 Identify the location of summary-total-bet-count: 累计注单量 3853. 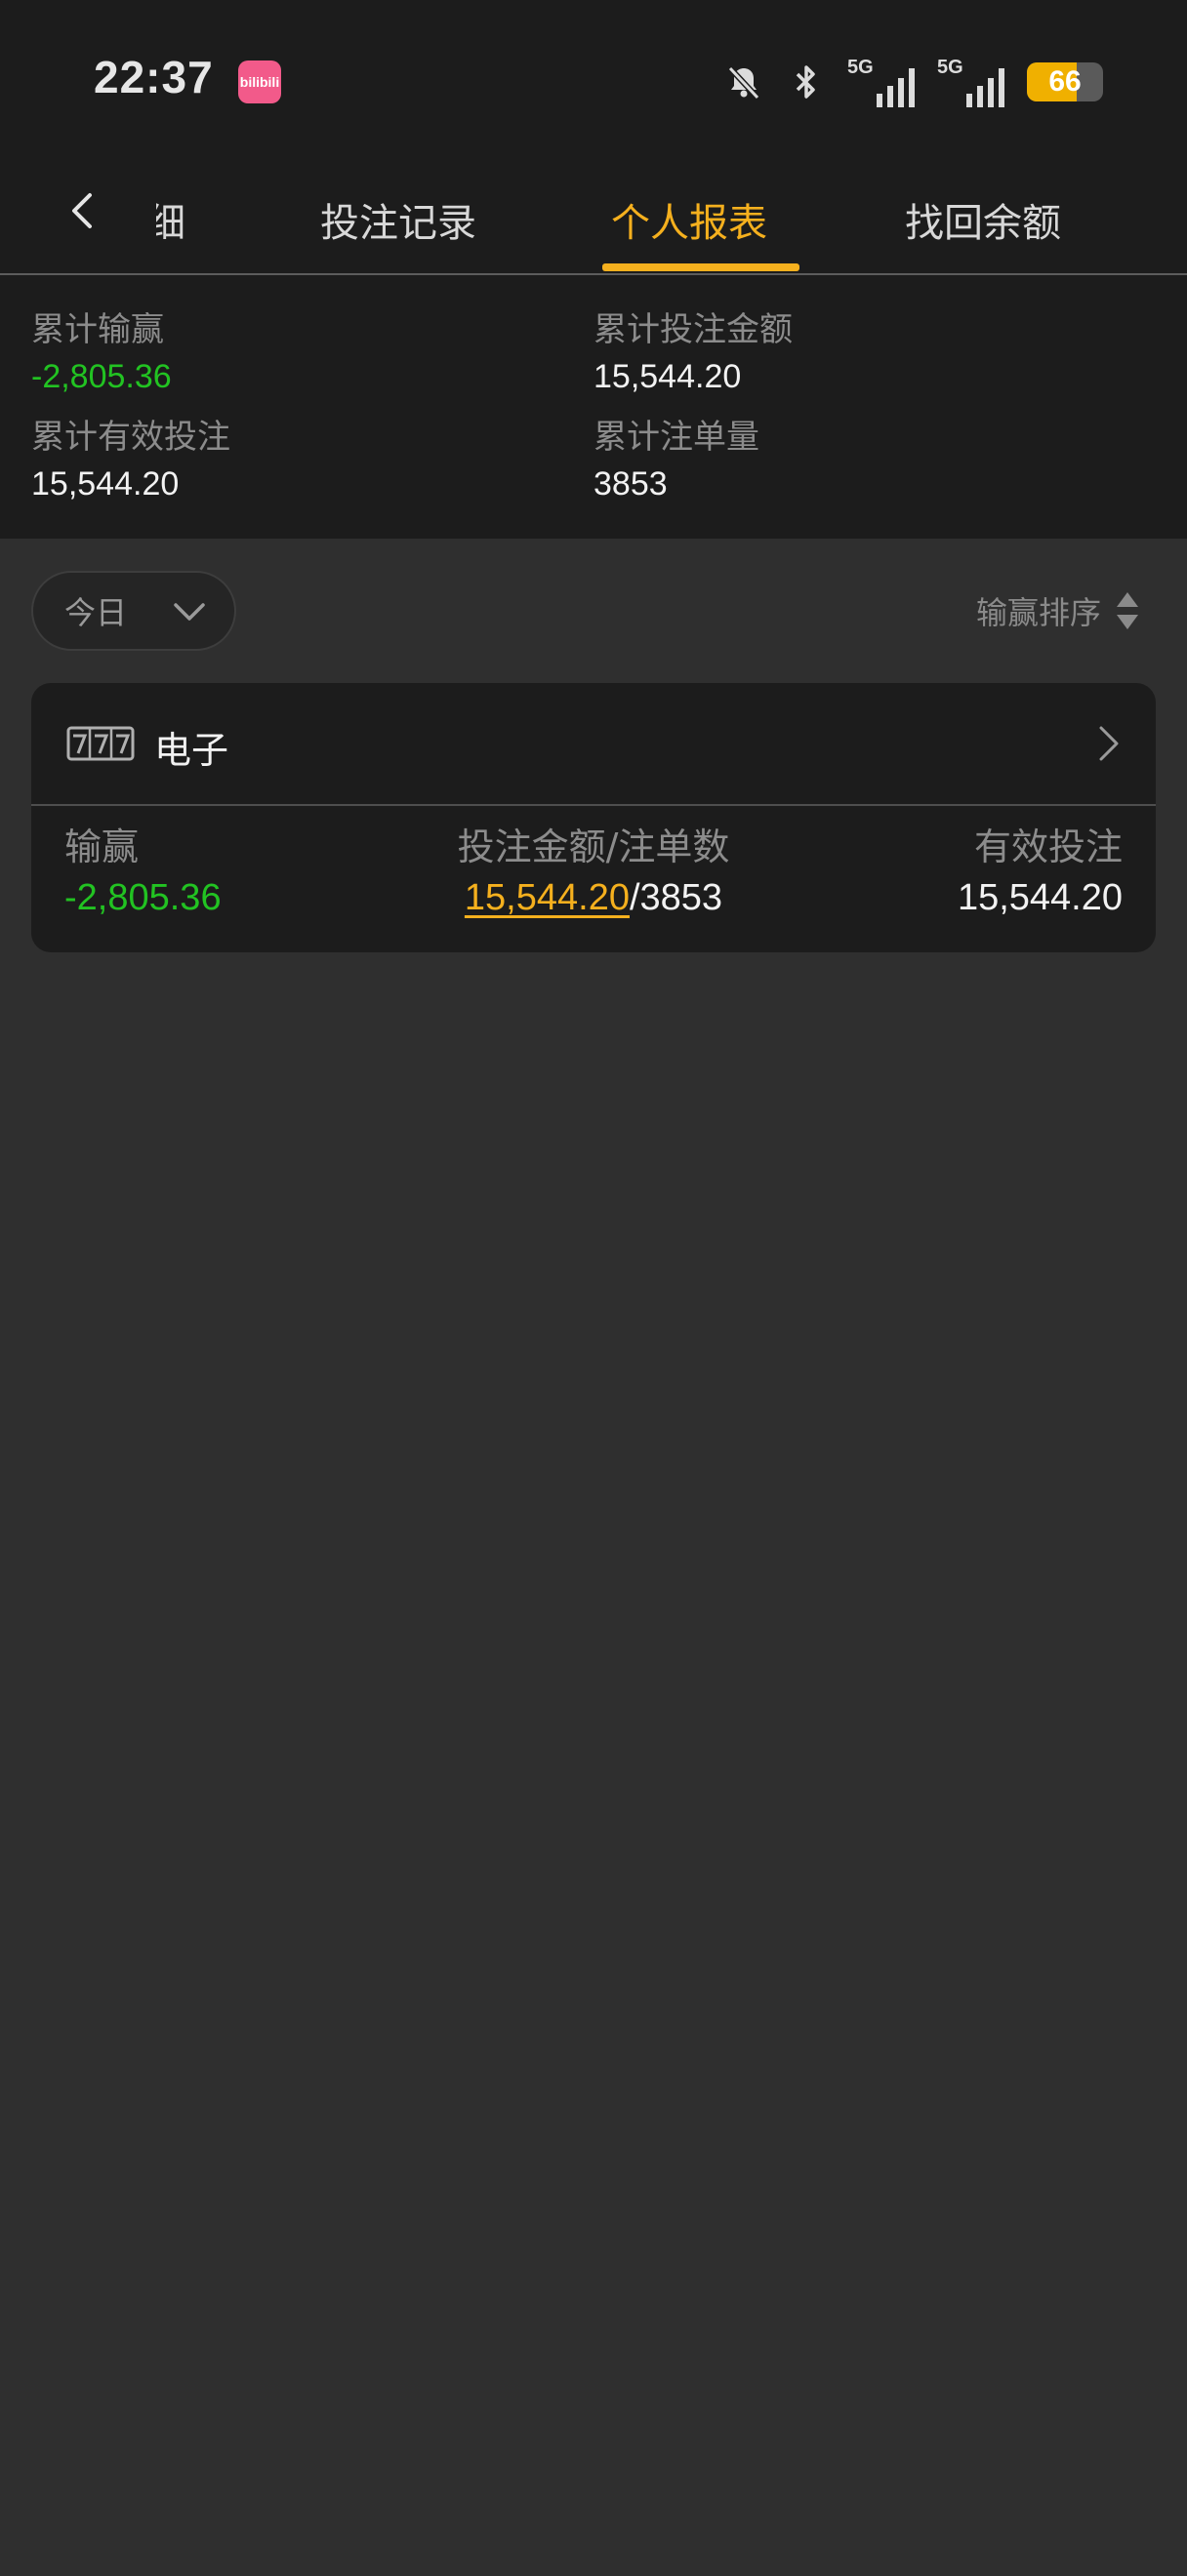
(676, 460).